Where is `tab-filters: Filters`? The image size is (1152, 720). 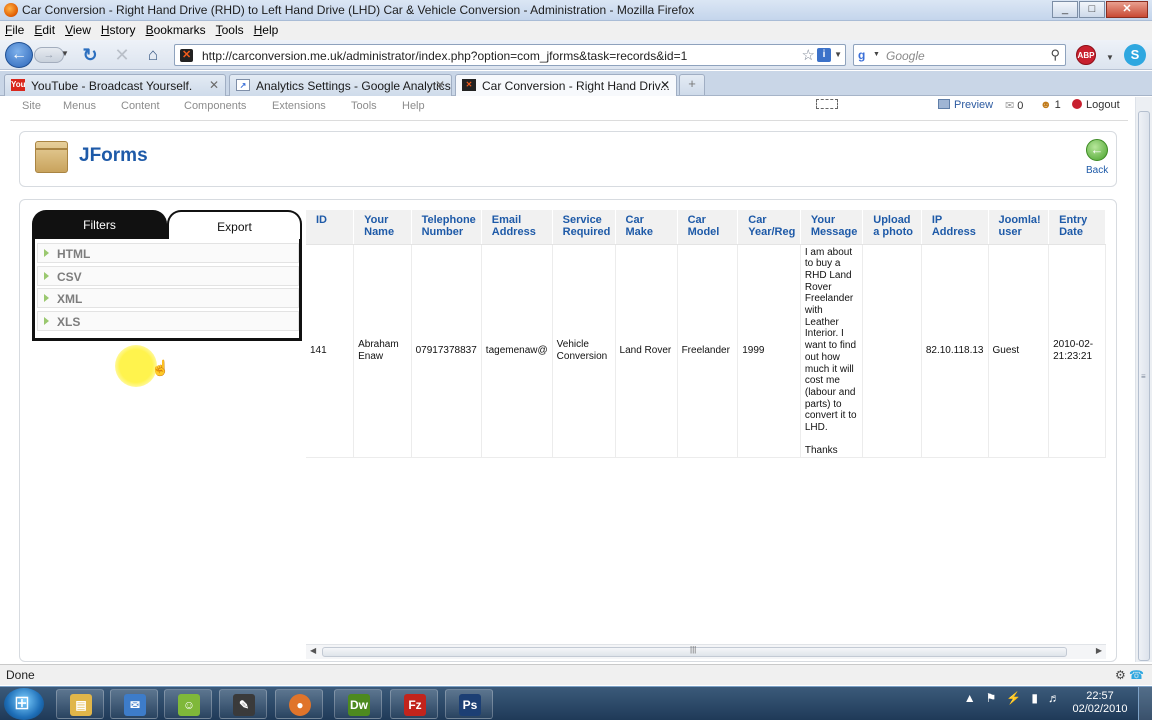 tab-filters: Filters is located at coordinates (99, 225).